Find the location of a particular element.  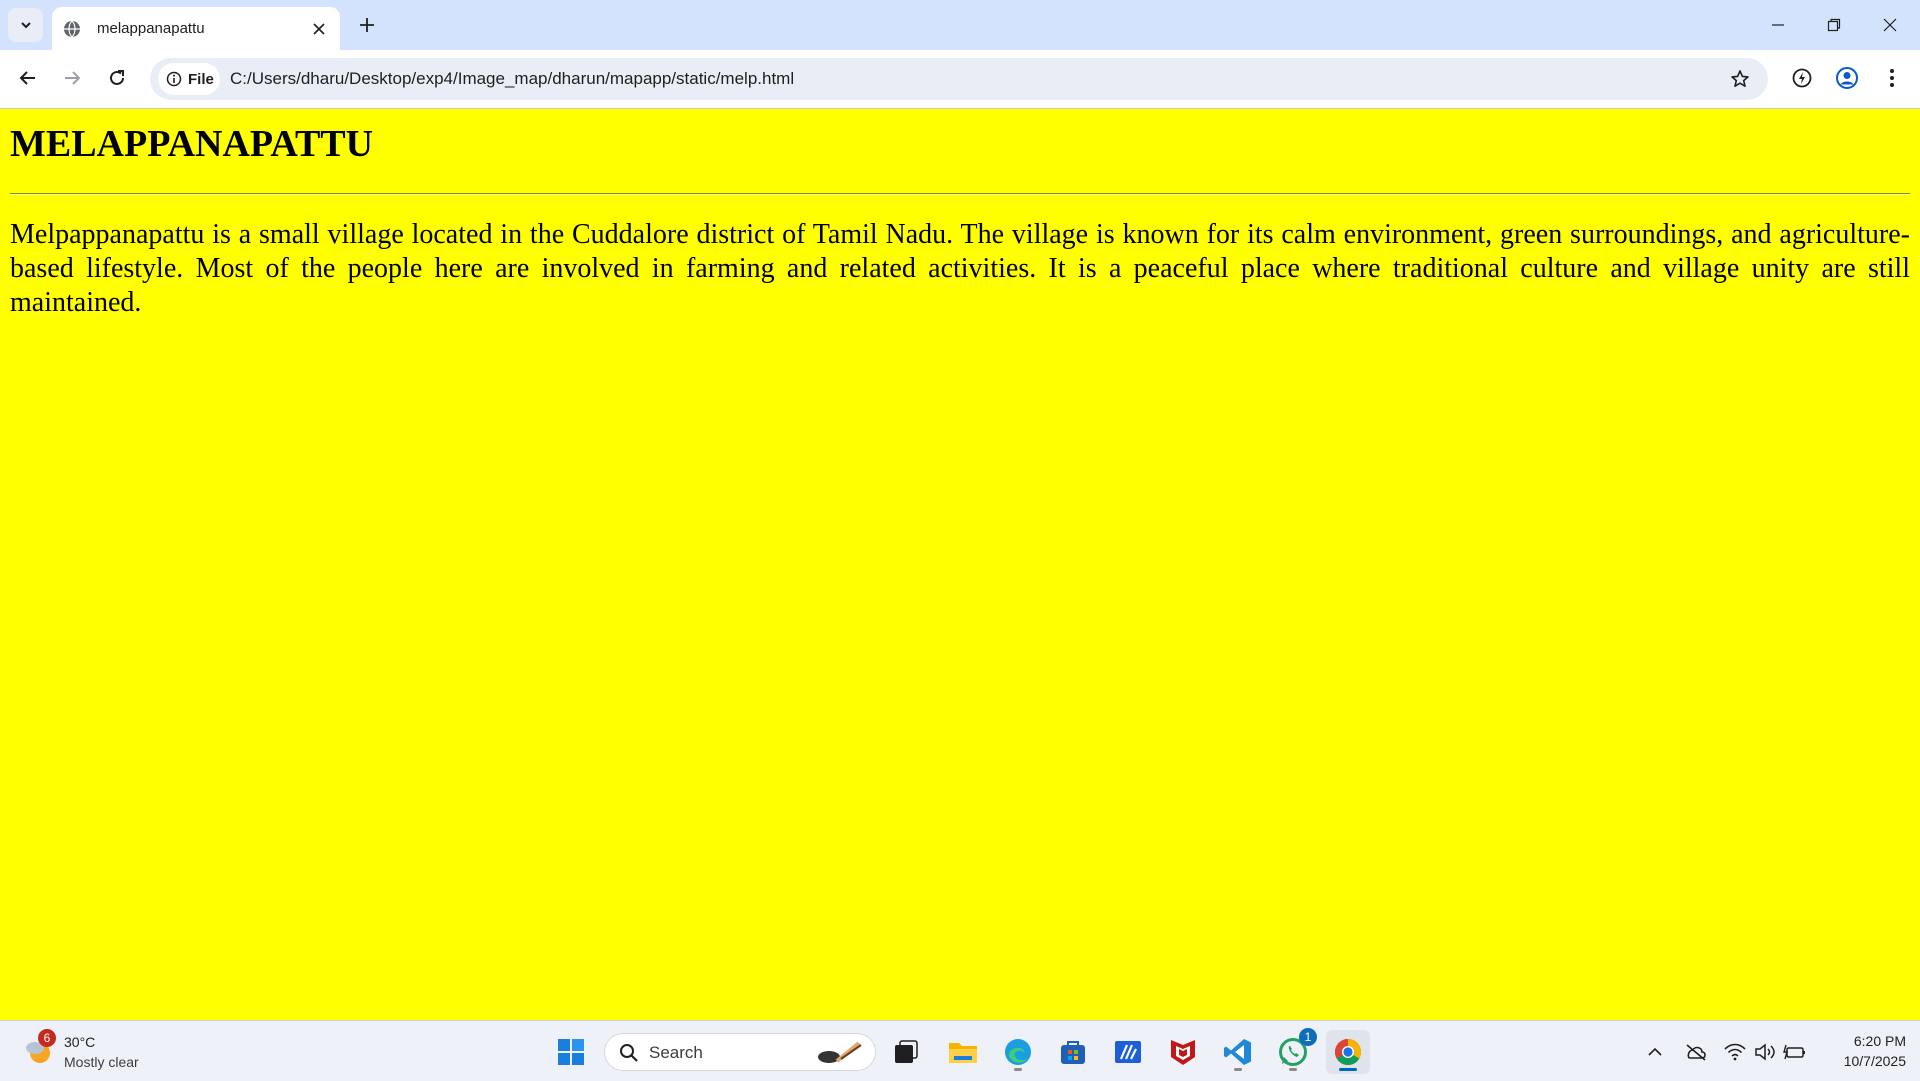

search-highlight-icon is located at coordinates (840, 1052).